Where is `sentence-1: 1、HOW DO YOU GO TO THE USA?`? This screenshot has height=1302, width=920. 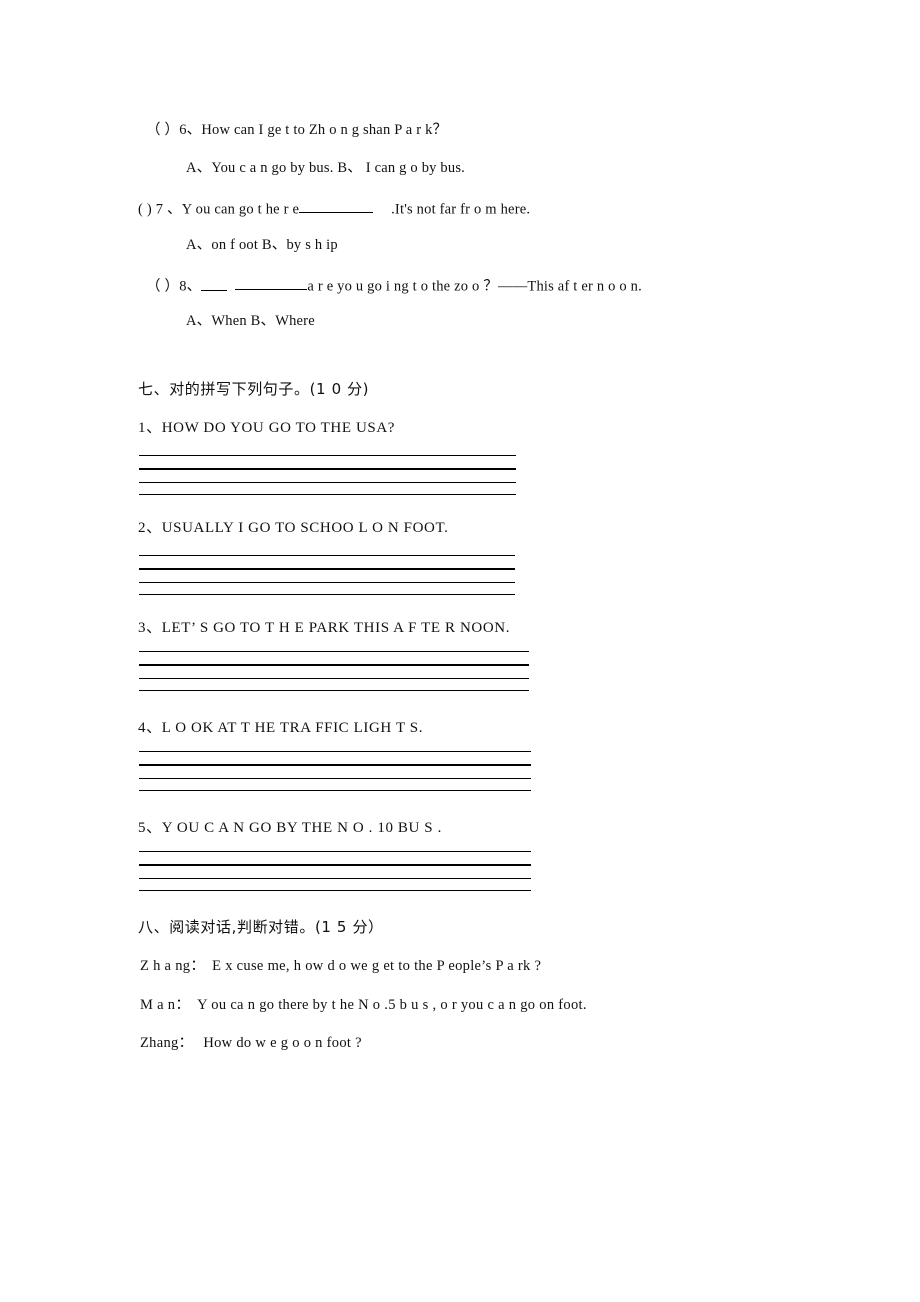
sentence-1: 1、HOW DO YOU GO TO THE USA? is located at coordinates (266, 428).